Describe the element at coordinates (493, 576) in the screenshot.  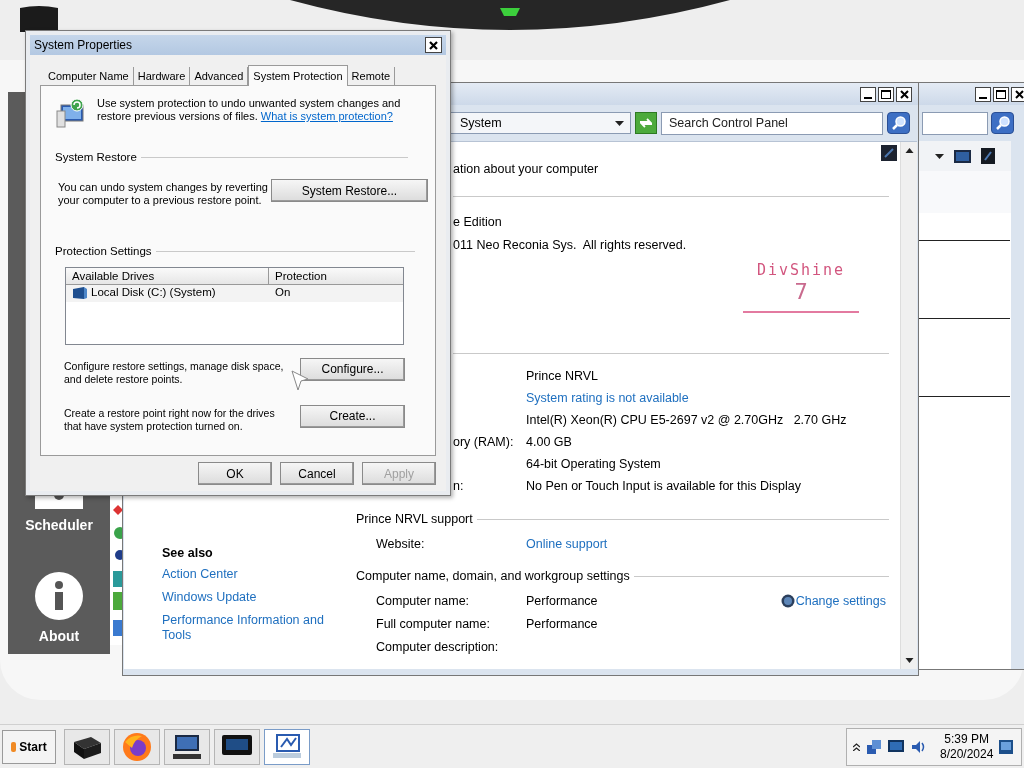
I see `section-heading: Computer name, domain, and workgroup settings` at that location.